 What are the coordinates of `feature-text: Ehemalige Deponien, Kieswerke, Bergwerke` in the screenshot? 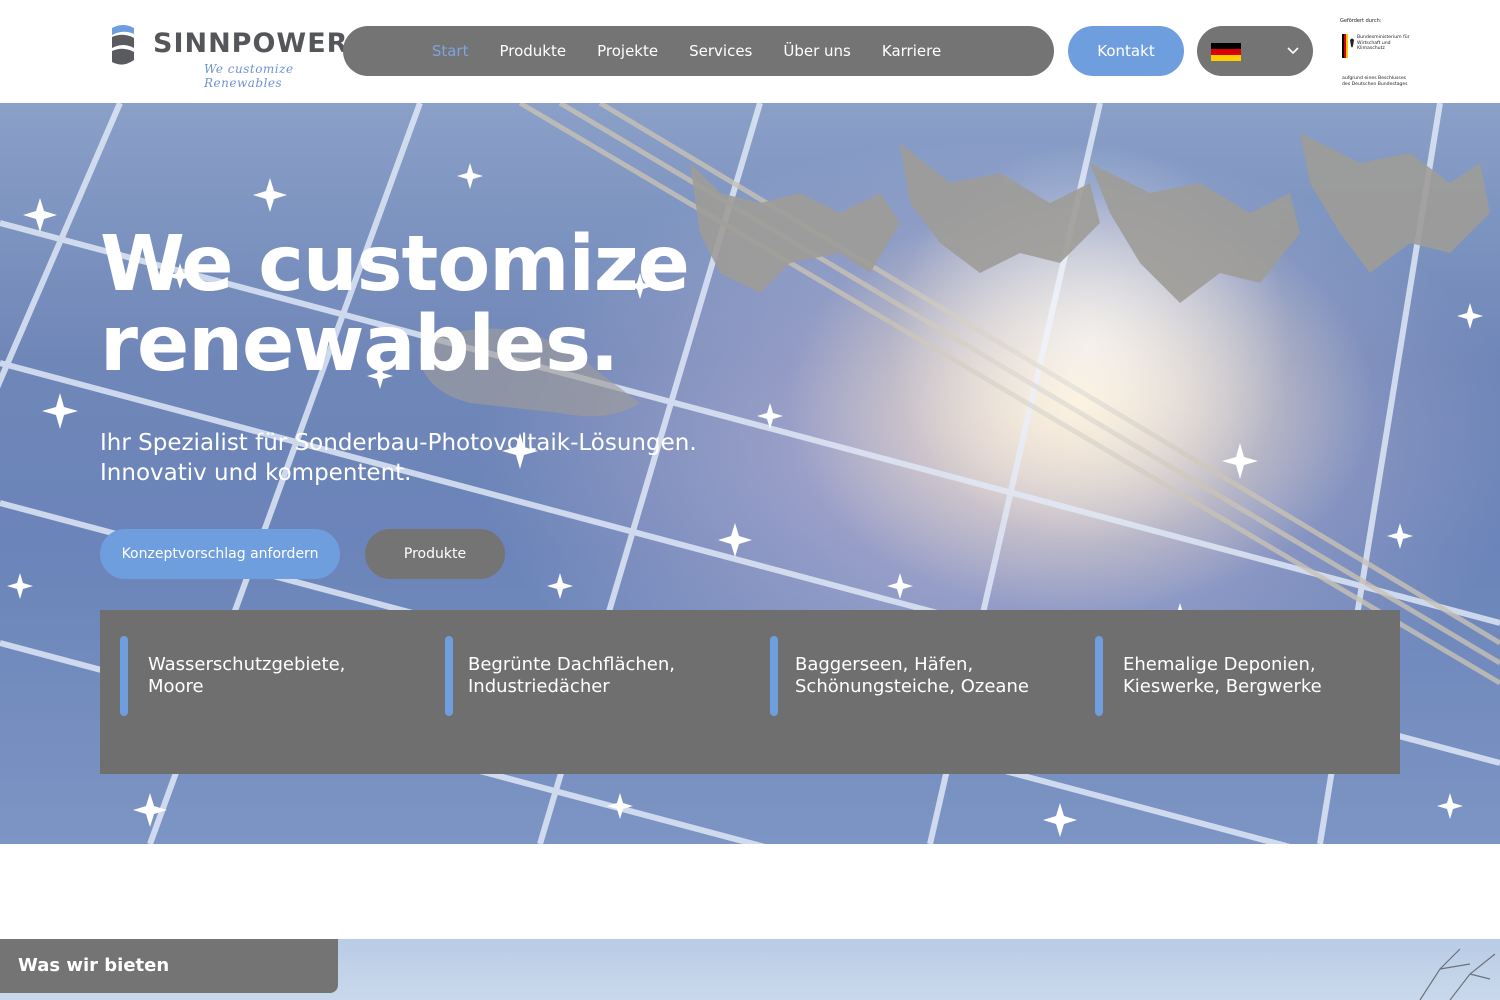 It's located at (1222, 676).